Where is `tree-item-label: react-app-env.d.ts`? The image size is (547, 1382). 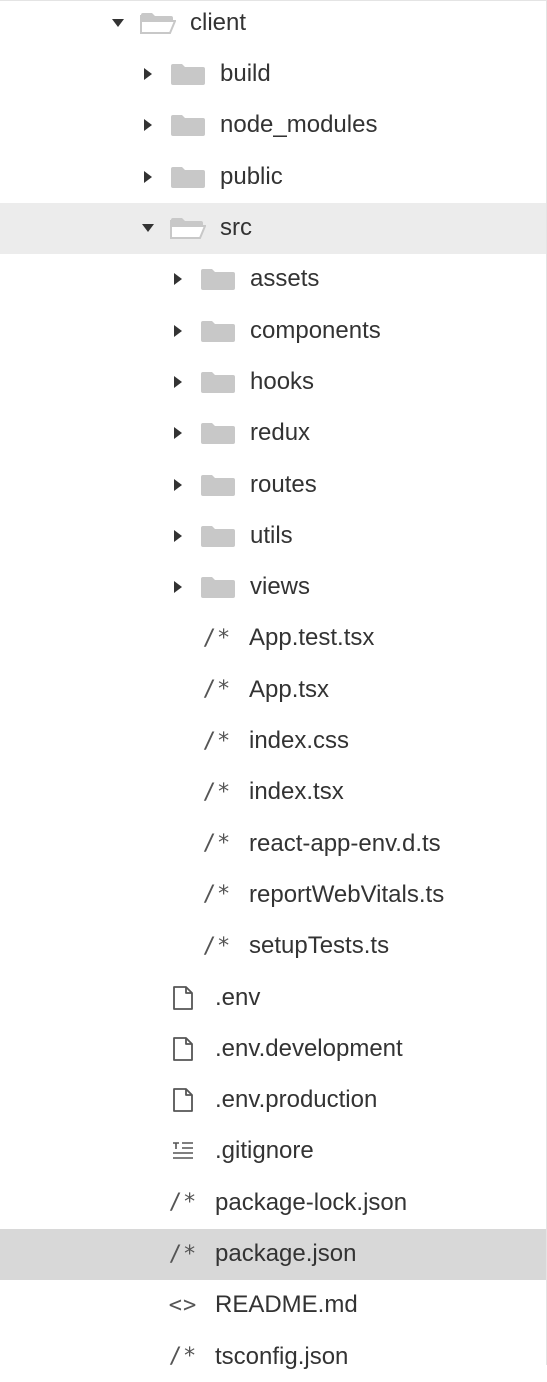 tree-item-label: react-app-env.d.ts is located at coordinates (345, 843).